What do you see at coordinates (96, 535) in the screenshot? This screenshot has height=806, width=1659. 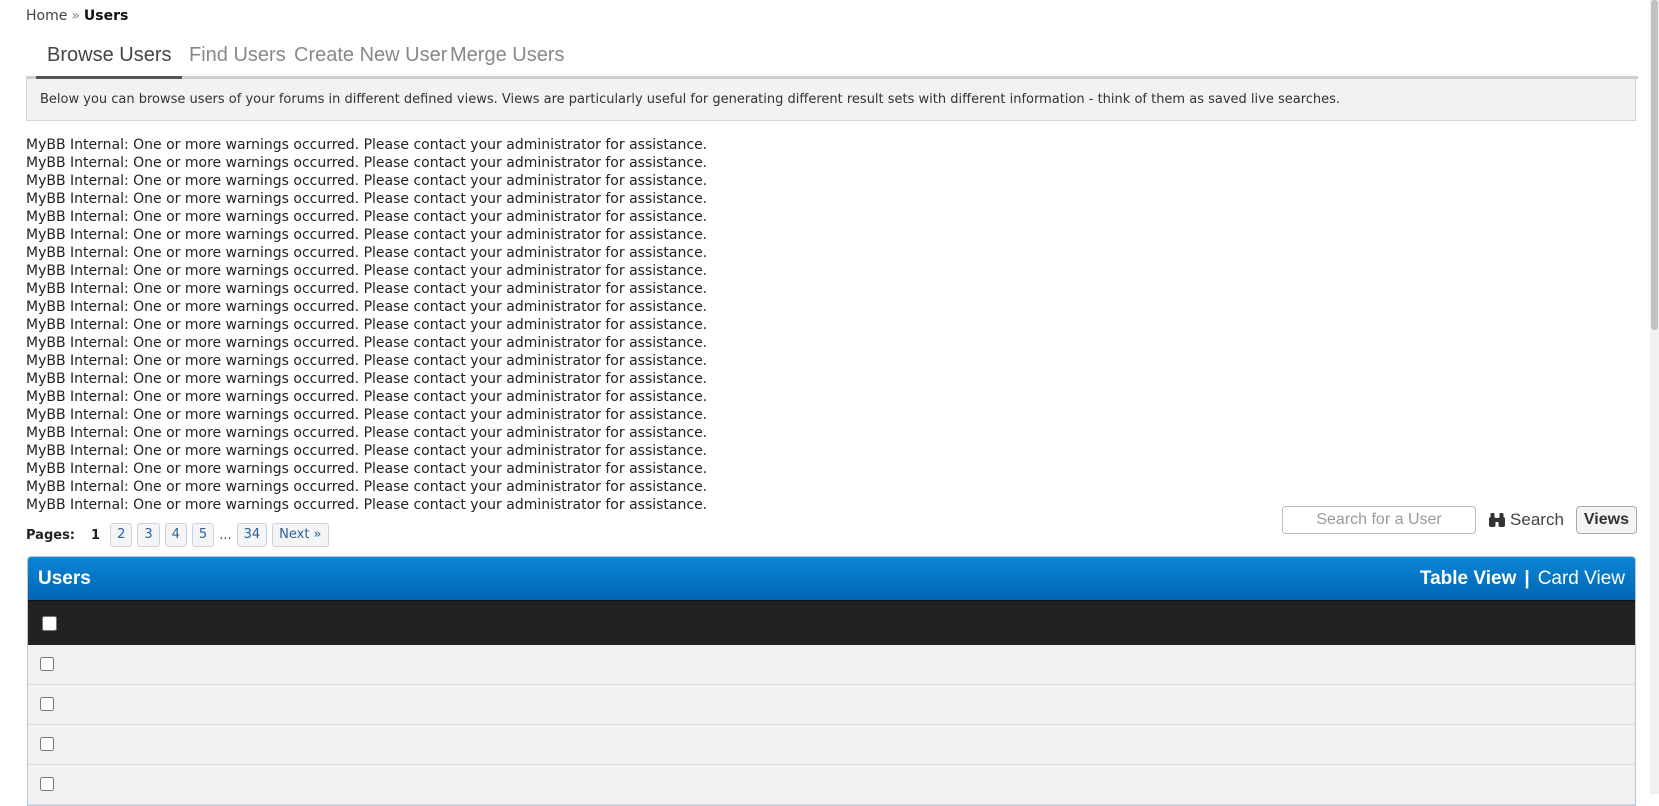 I see `current-page: 1` at bounding box center [96, 535].